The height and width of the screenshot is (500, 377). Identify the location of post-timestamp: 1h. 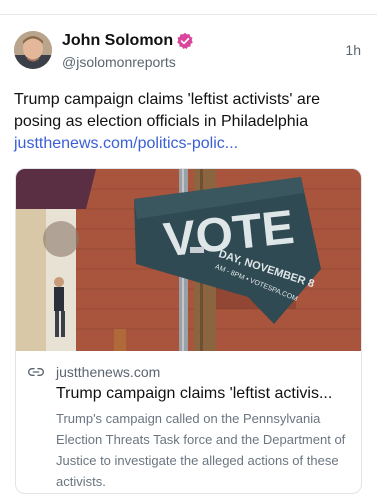
(353, 50).